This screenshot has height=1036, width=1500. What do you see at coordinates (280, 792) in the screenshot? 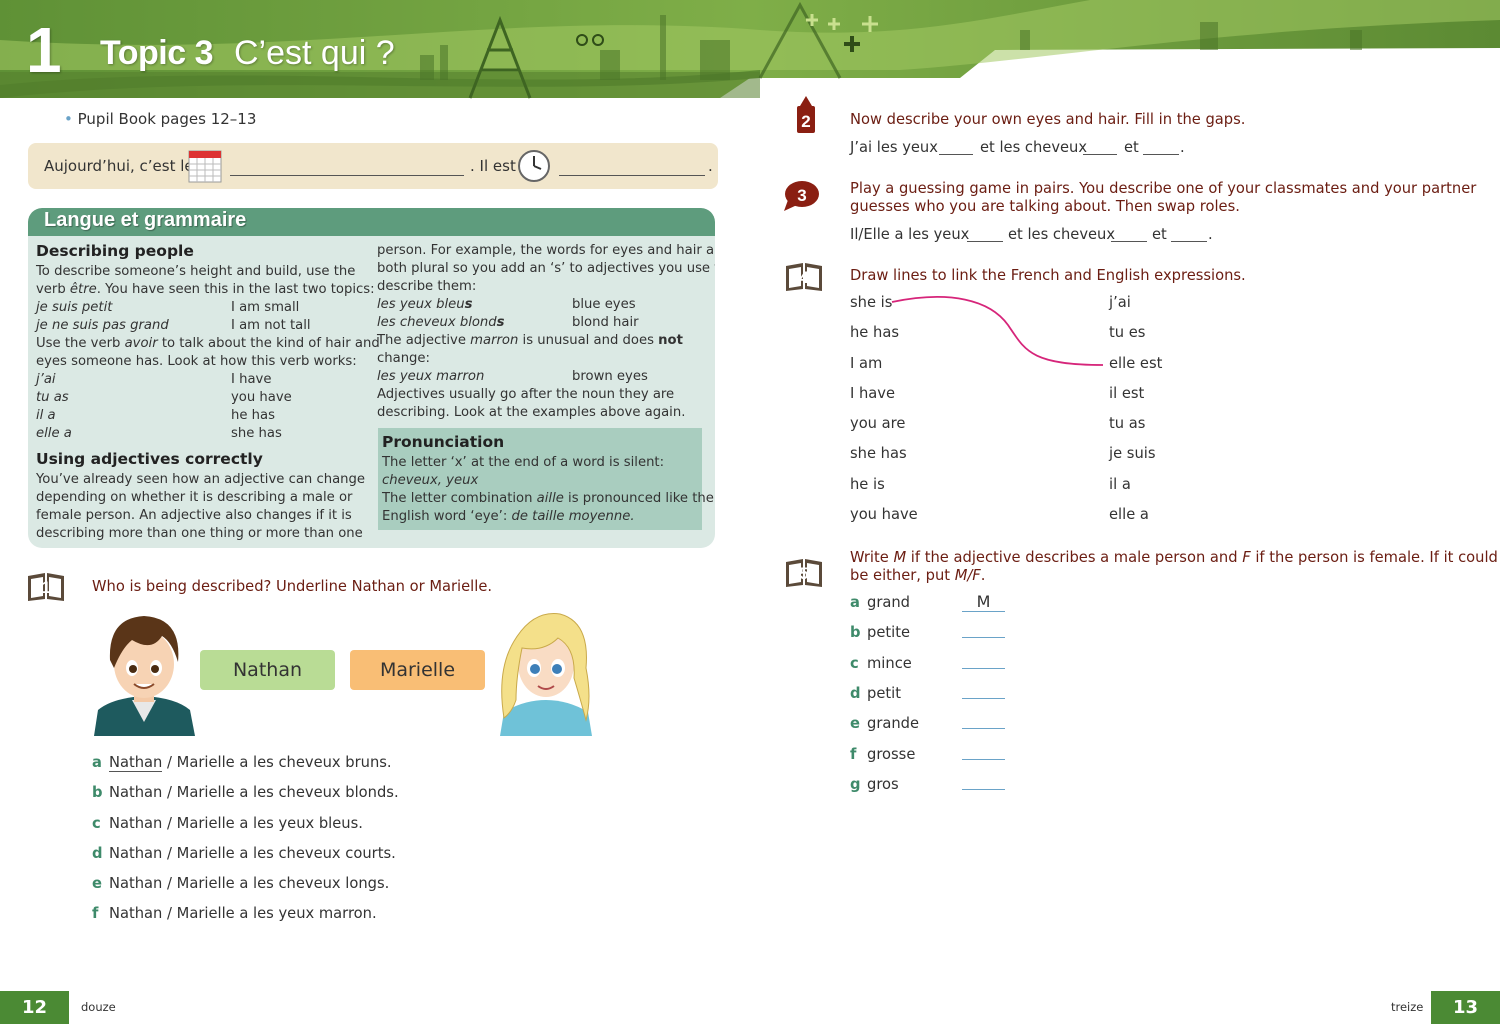
I see `ex1-item-rest: / Marielle a les cheveux blonds.` at bounding box center [280, 792].